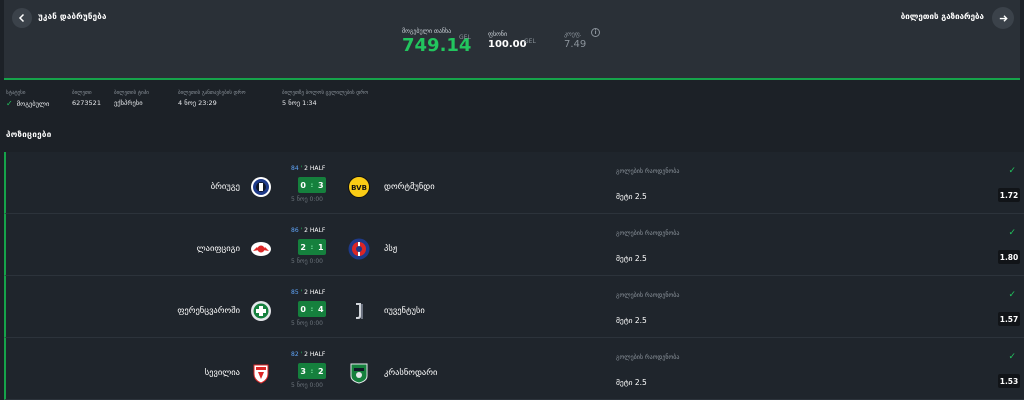 Image resolution: width=1024 pixels, height=400 pixels. What do you see at coordinates (72, 16) in the screenshot?
I see `back-label: უკან დაბრუნება` at bounding box center [72, 16].